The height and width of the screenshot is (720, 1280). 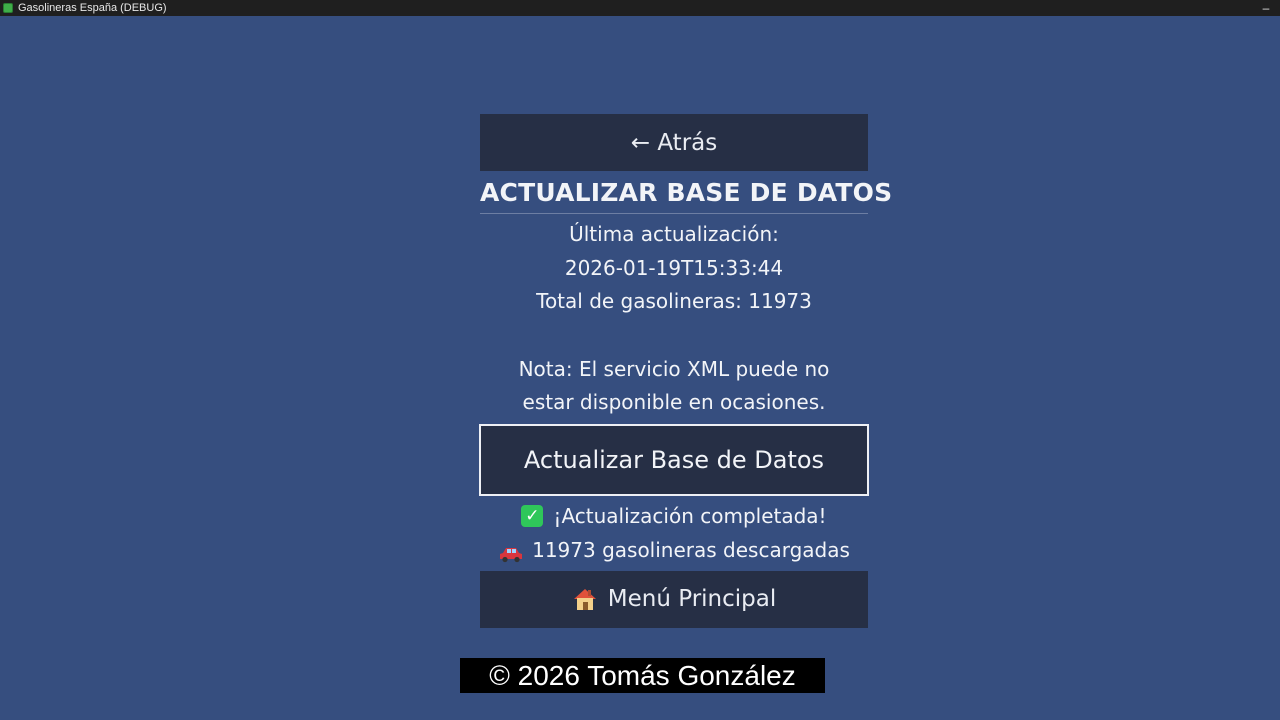 I want to click on minimize-button: –, so click(x=1266, y=8).